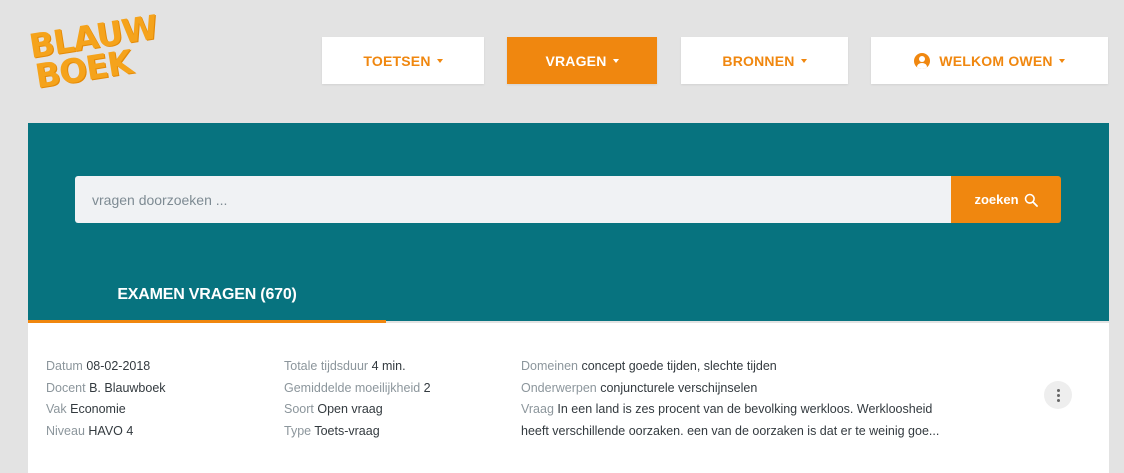 Image resolution: width=1124 pixels, height=473 pixels. Describe the element at coordinates (559, 387) in the screenshot. I see `onderwerpen-label: Onderwerpen` at that location.